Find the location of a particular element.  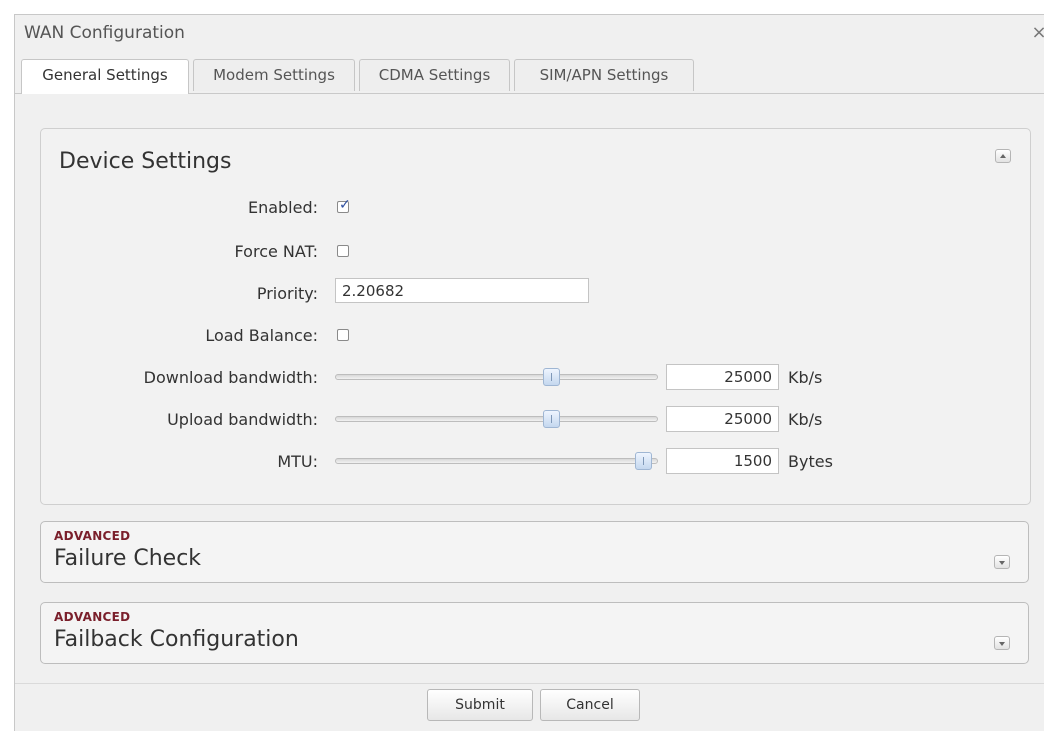

force-nat-label: Force NAT: is located at coordinates (276, 251).